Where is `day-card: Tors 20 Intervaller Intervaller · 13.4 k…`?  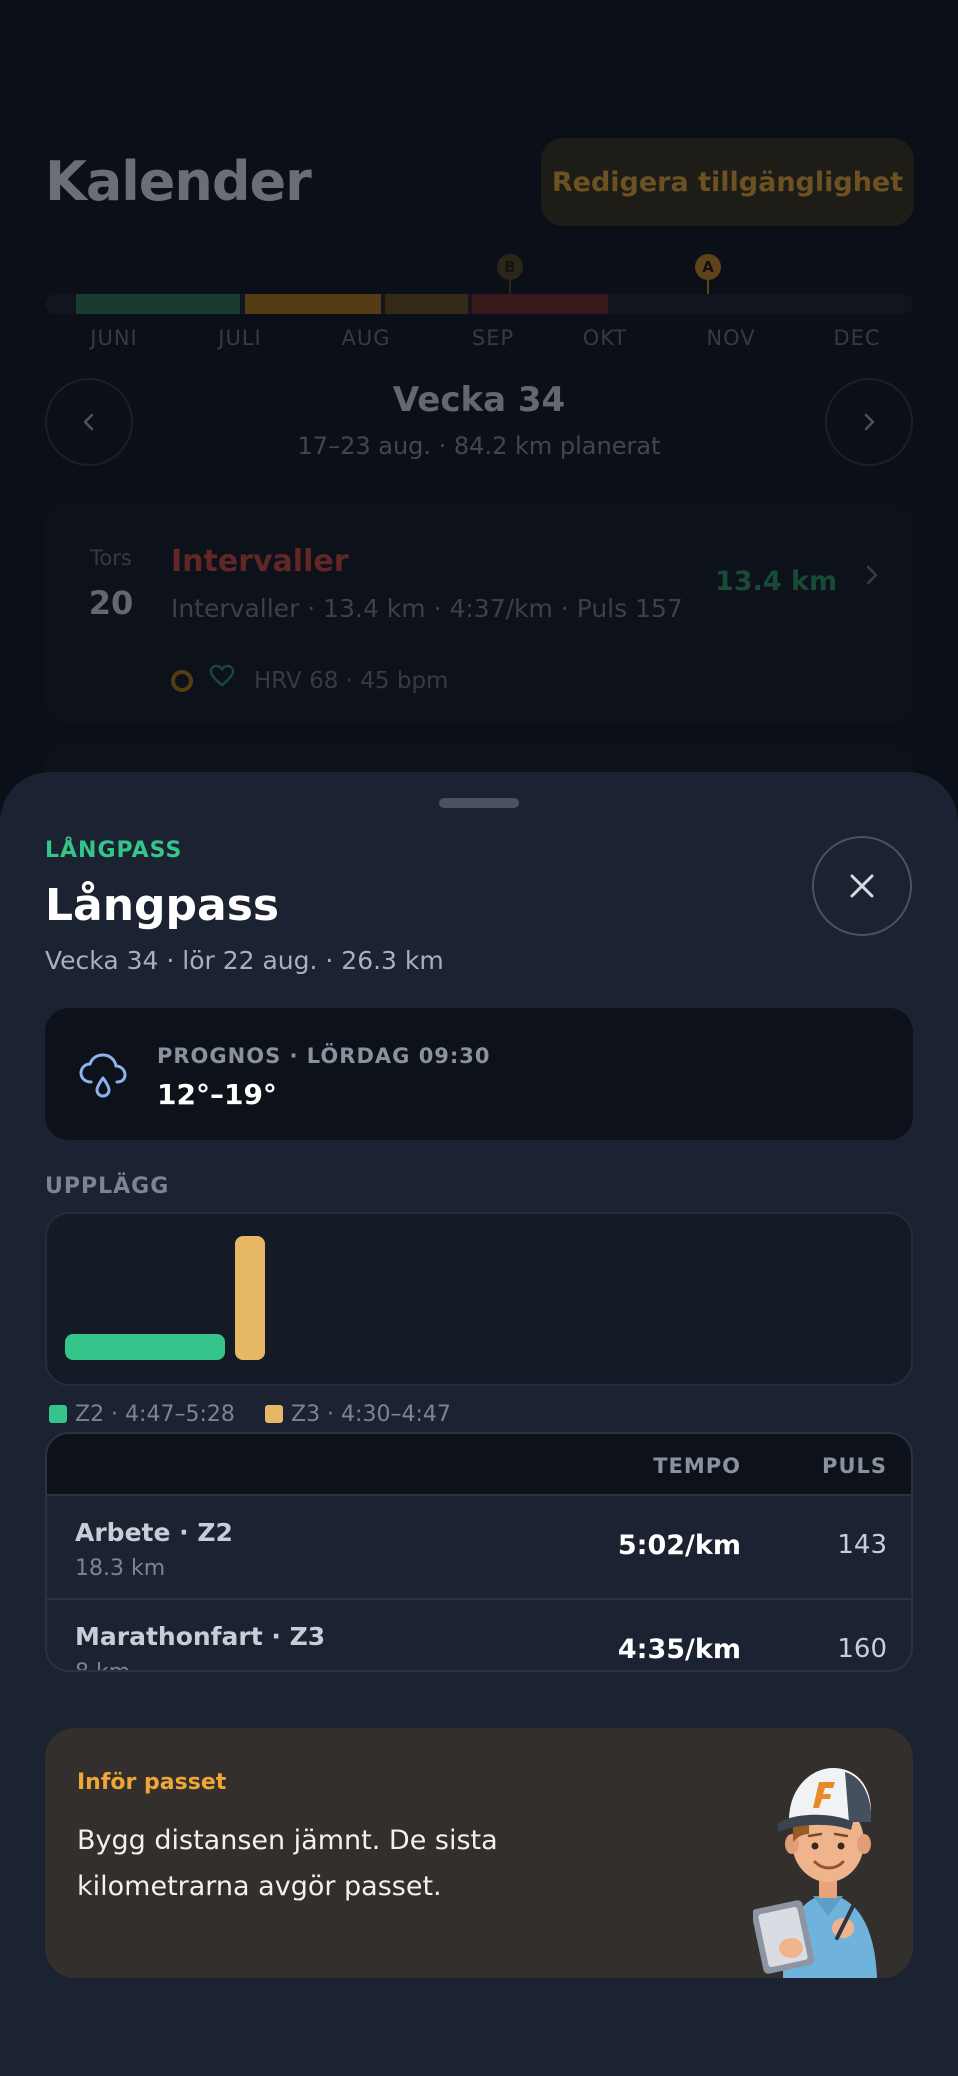
day-card: Tors 20 Intervaller Intervaller · 13.4 k… is located at coordinates (479, 614).